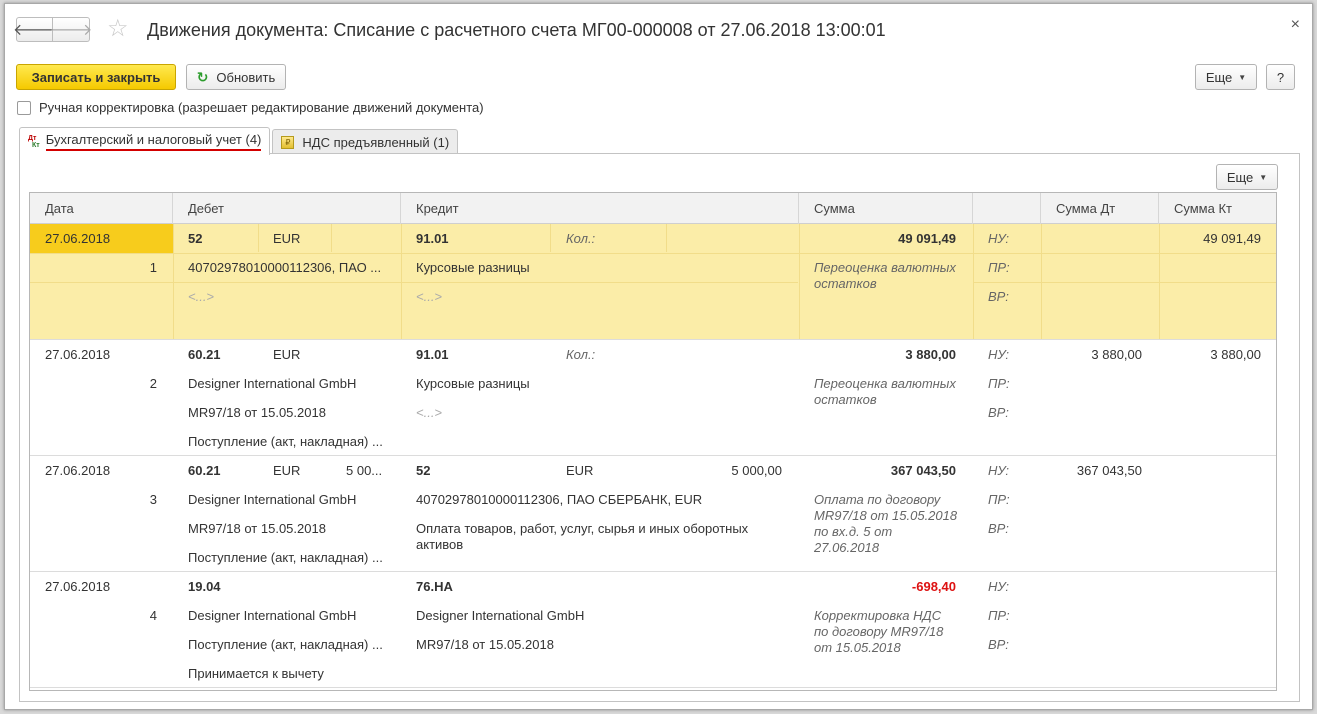  What do you see at coordinates (1007, 208) in the screenshot?
I see `header-blank` at bounding box center [1007, 208].